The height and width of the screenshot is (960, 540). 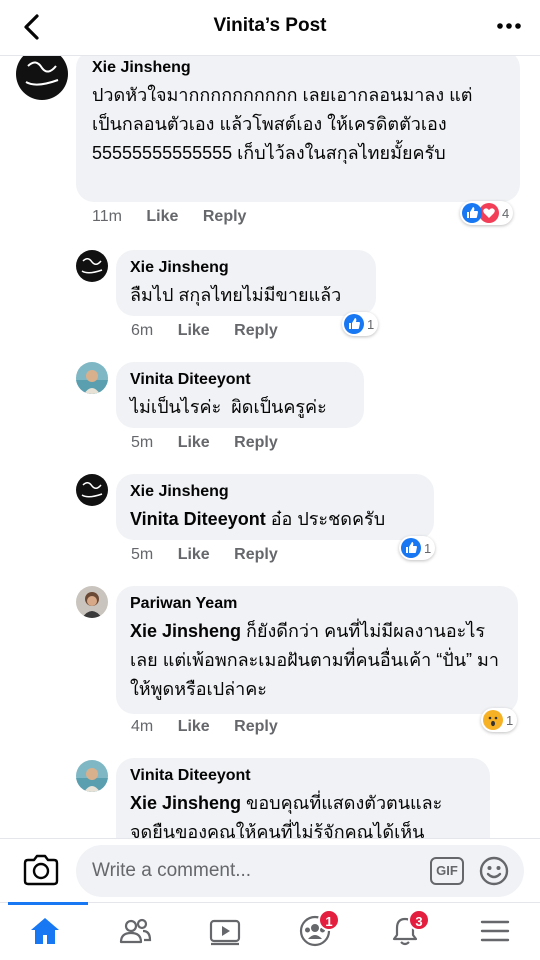 I want to click on bottom-navigation: 1 3, so click(x=270, y=931).